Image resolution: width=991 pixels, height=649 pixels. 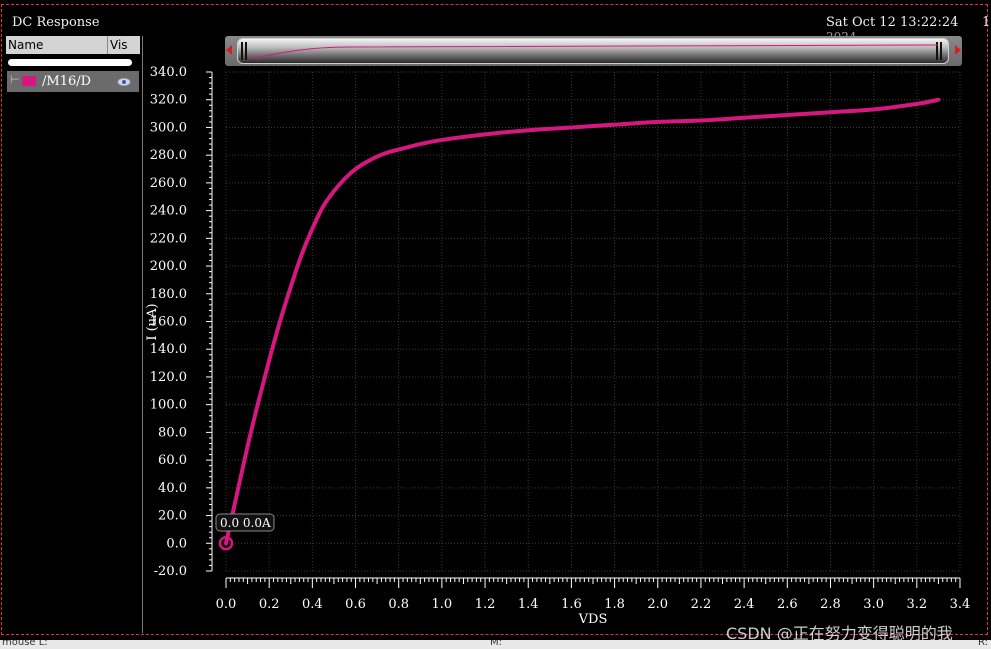 I want to click on y-tick-label: 140.0, so click(x=168, y=349).